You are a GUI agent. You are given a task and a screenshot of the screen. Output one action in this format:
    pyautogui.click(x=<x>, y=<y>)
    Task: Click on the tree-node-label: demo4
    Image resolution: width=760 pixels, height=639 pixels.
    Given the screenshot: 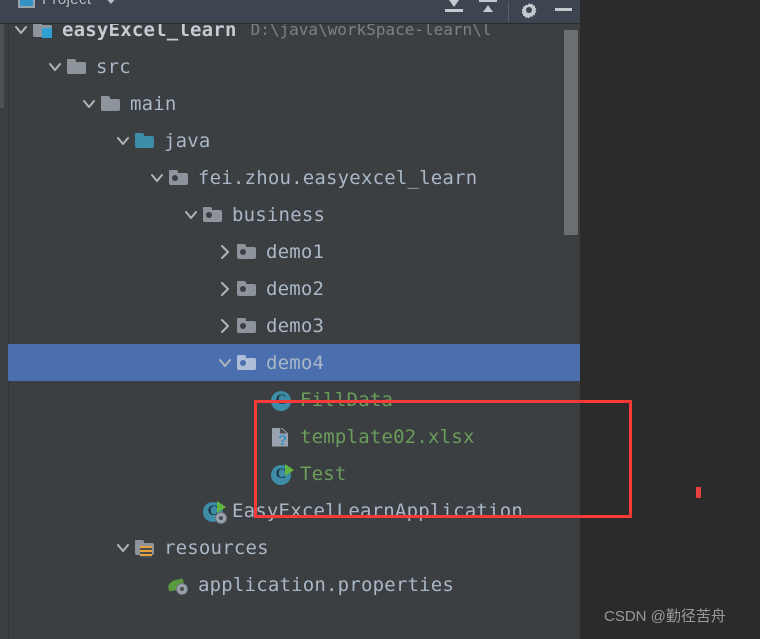 What is the action you would take?
    pyautogui.click(x=295, y=362)
    